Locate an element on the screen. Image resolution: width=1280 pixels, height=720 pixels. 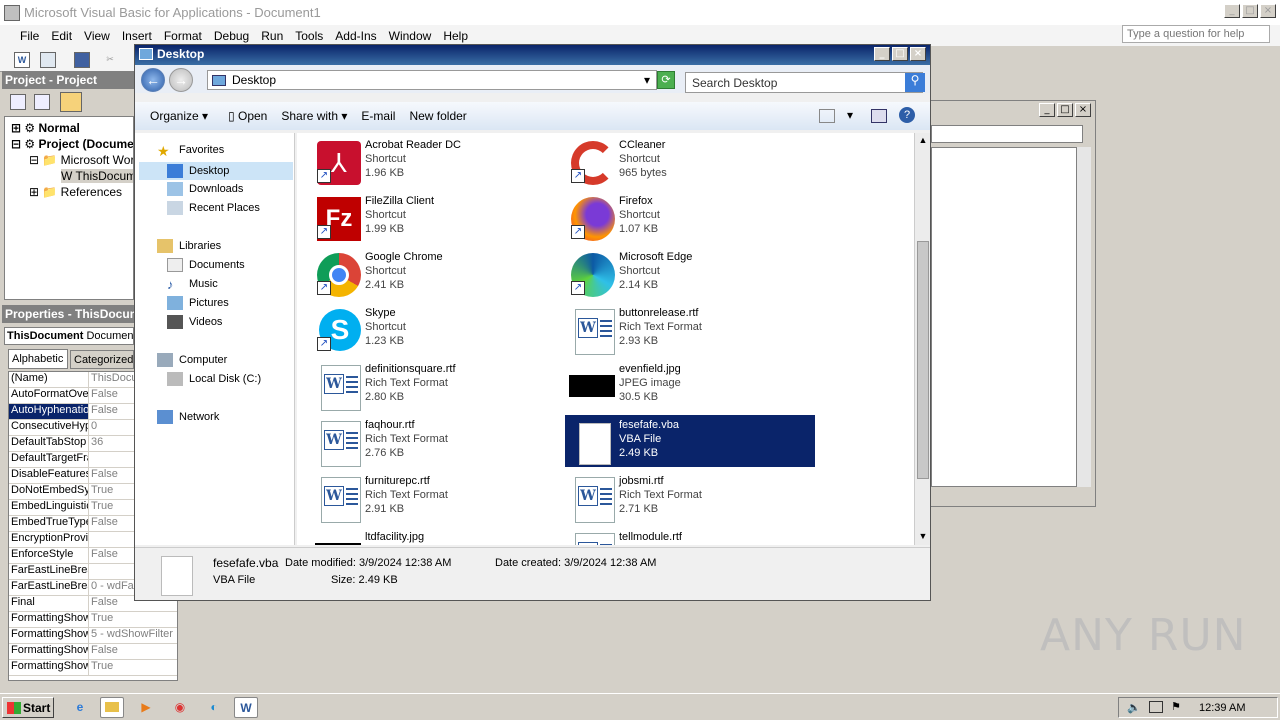
nav-downloads: Downloads is located at coordinates (205, 189).